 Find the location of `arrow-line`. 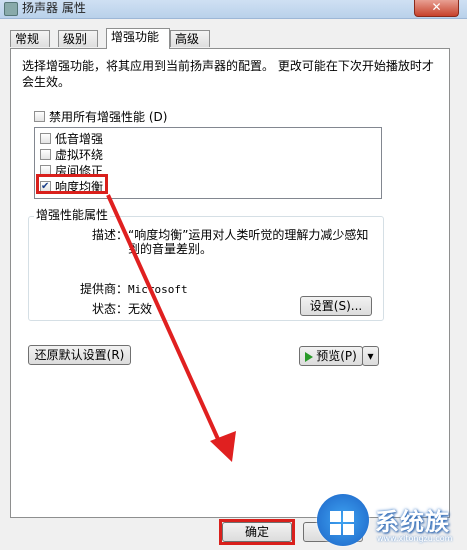

arrow-line is located at coordinates (165, 321).